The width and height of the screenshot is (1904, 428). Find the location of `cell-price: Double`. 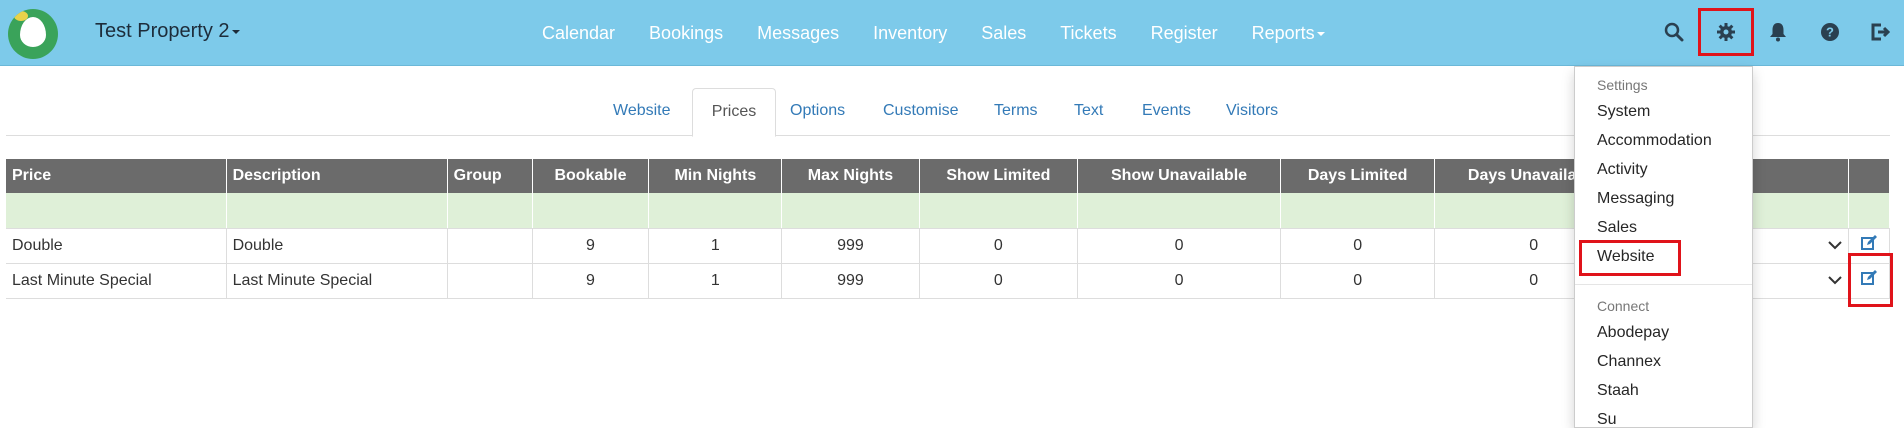

cell-price: Double is located at coordinates (116, 246).